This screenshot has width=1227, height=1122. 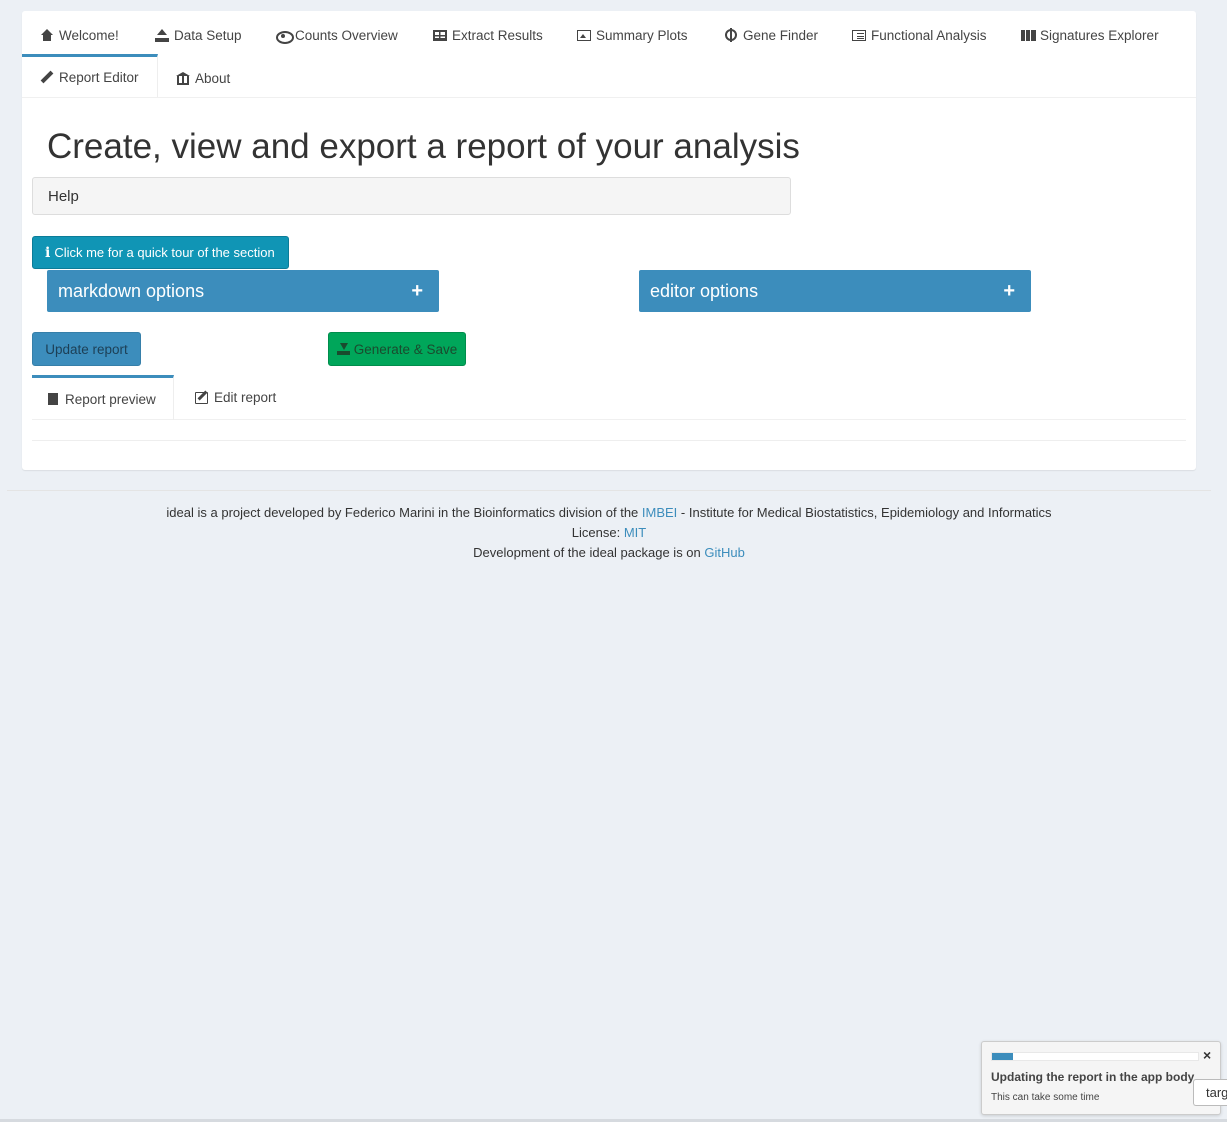 I want to click on notification-message: Updating the report in the app body, so click(x=1093, y=1077).